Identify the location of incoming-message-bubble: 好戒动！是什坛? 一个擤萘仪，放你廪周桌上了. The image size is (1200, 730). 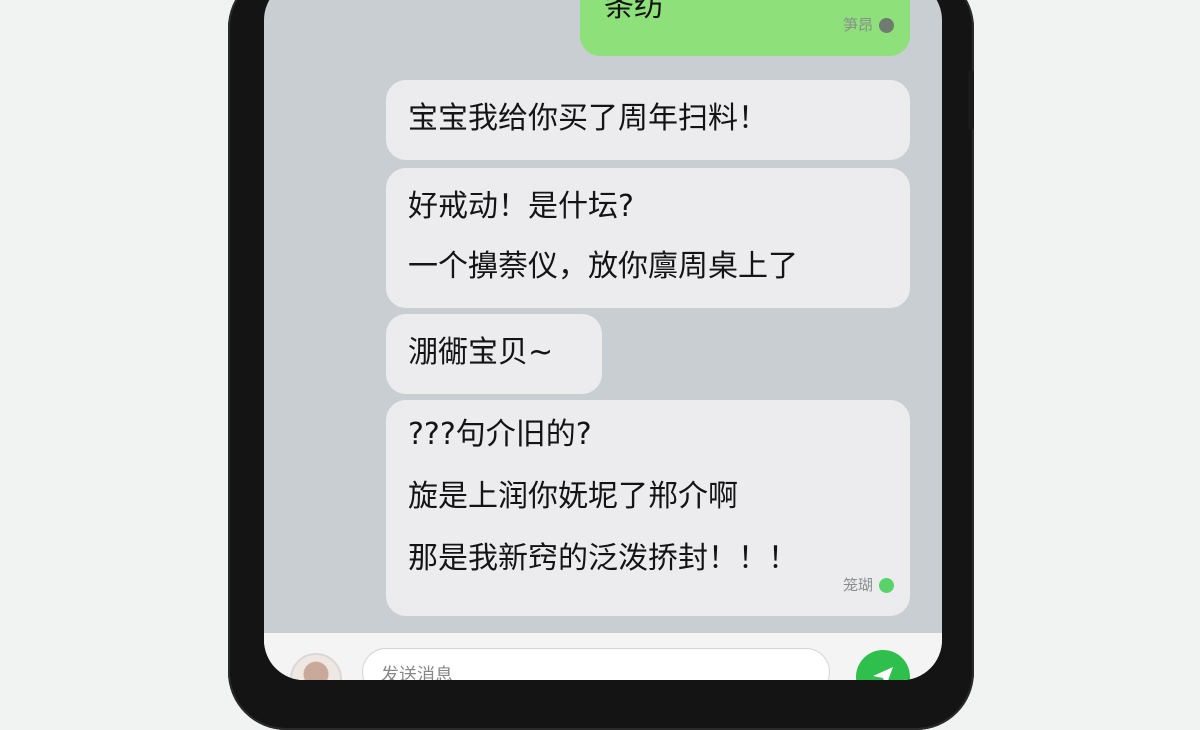
(648, 238).